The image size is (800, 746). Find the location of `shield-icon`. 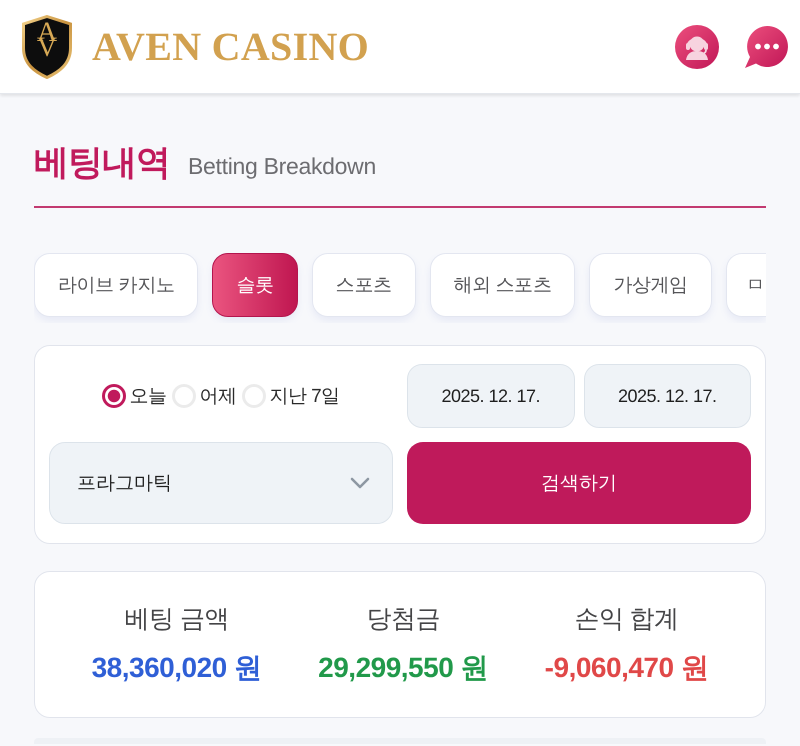

shield-icon is located at coordinates (47, 46).